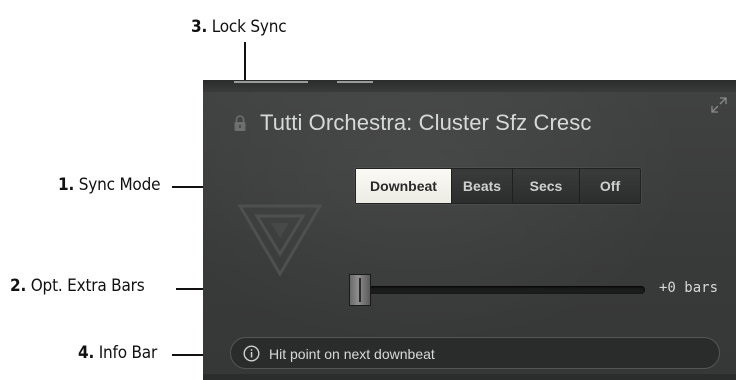  What do you see at coordinates (689, 288) in the screenshot?
I see `extra-bars-value: +0 bars` at bounding box center [689, 288].